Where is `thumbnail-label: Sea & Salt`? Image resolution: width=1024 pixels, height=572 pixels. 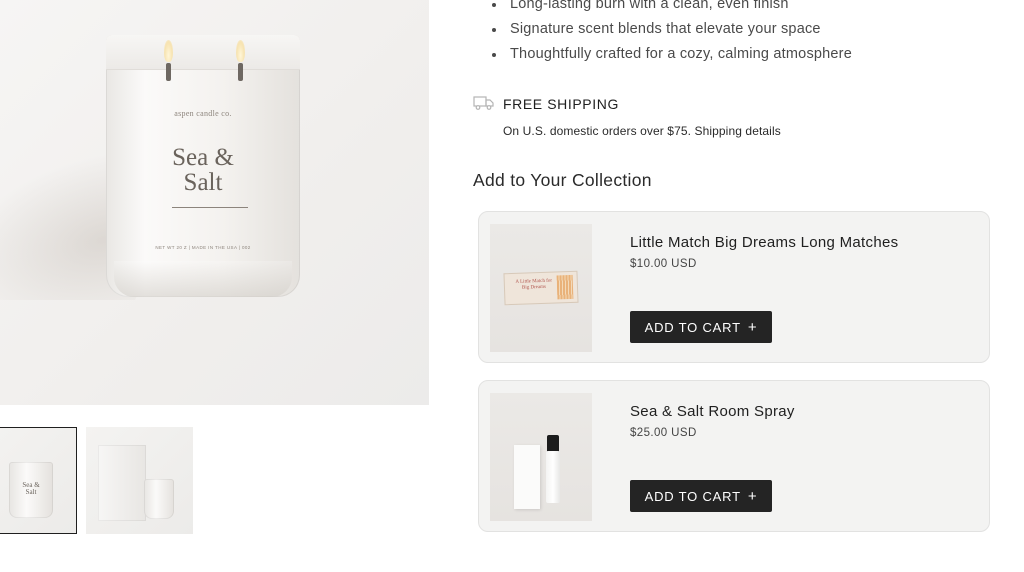
thumbnail-label: Sea & Salt is located at coordinates (31, 489).